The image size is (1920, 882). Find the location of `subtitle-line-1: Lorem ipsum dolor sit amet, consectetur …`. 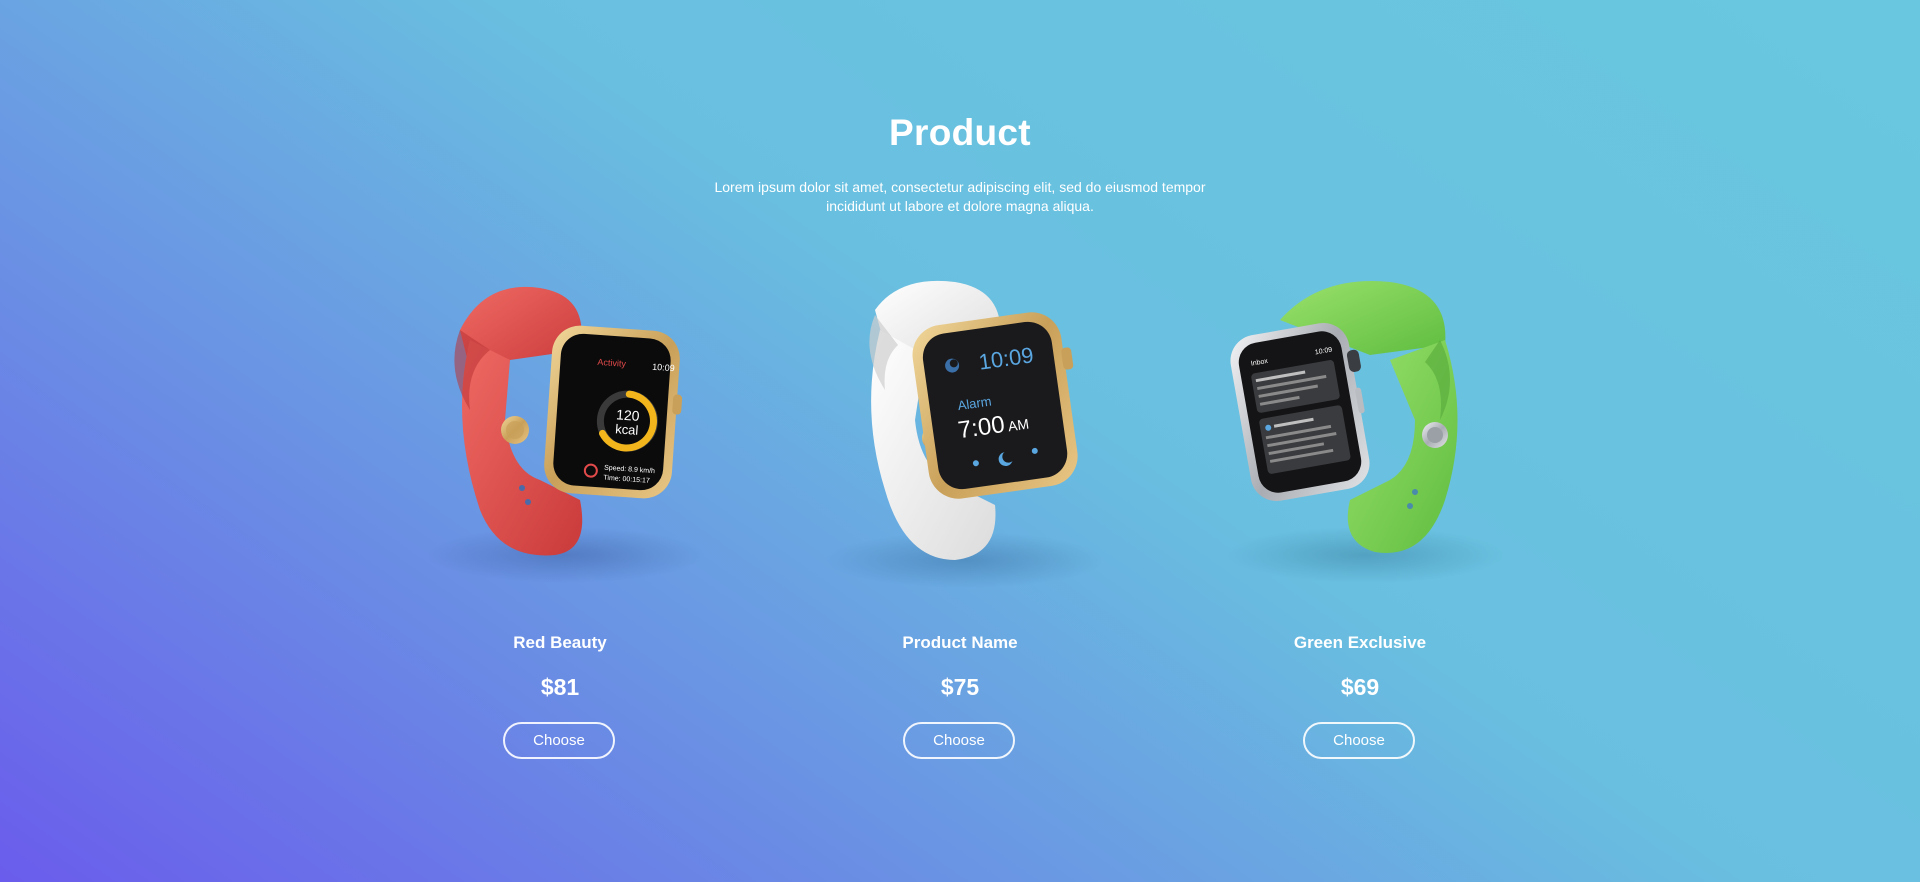

subtitle-line-1: Lorem ipsum dolor sit amet, consectetur … is located at coordinates (960, 187).